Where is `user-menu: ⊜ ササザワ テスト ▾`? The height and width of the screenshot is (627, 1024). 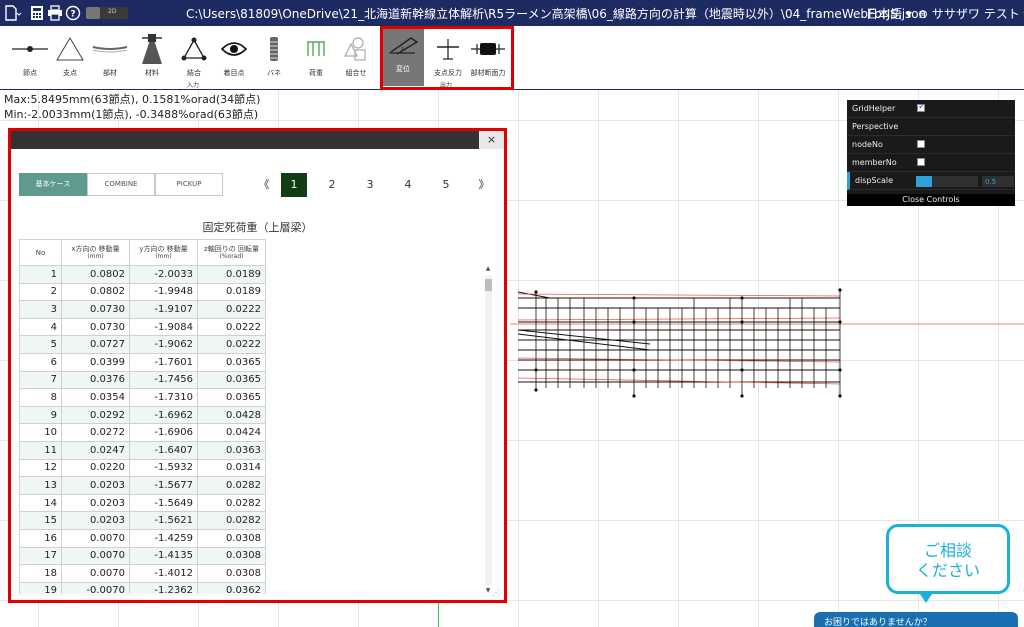
user-menu: ⊜ ササザワ テスト ▾ is located at coordinates (971, 13).